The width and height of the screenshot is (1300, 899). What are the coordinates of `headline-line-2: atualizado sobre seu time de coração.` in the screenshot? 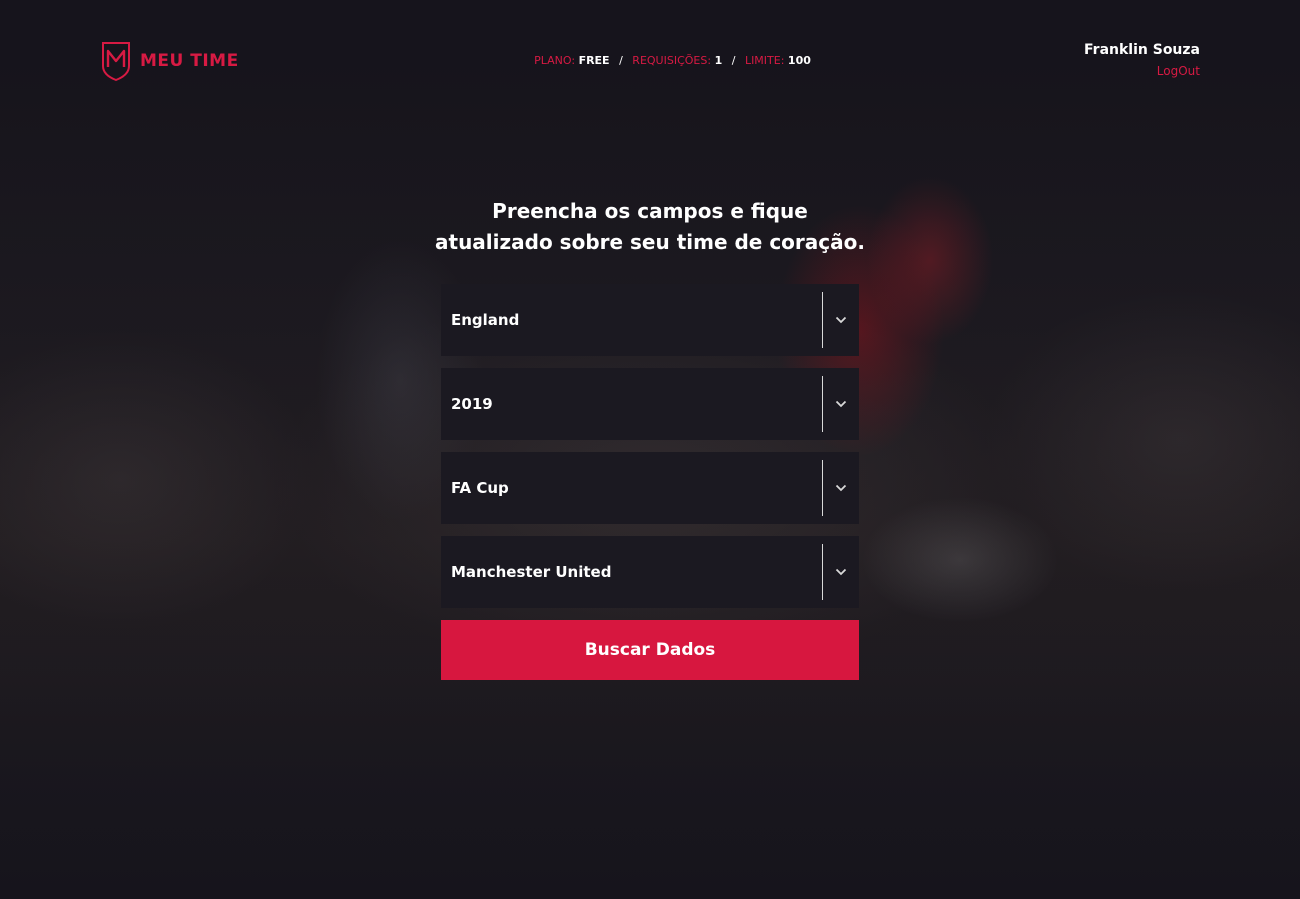 It's located at (650, 242).